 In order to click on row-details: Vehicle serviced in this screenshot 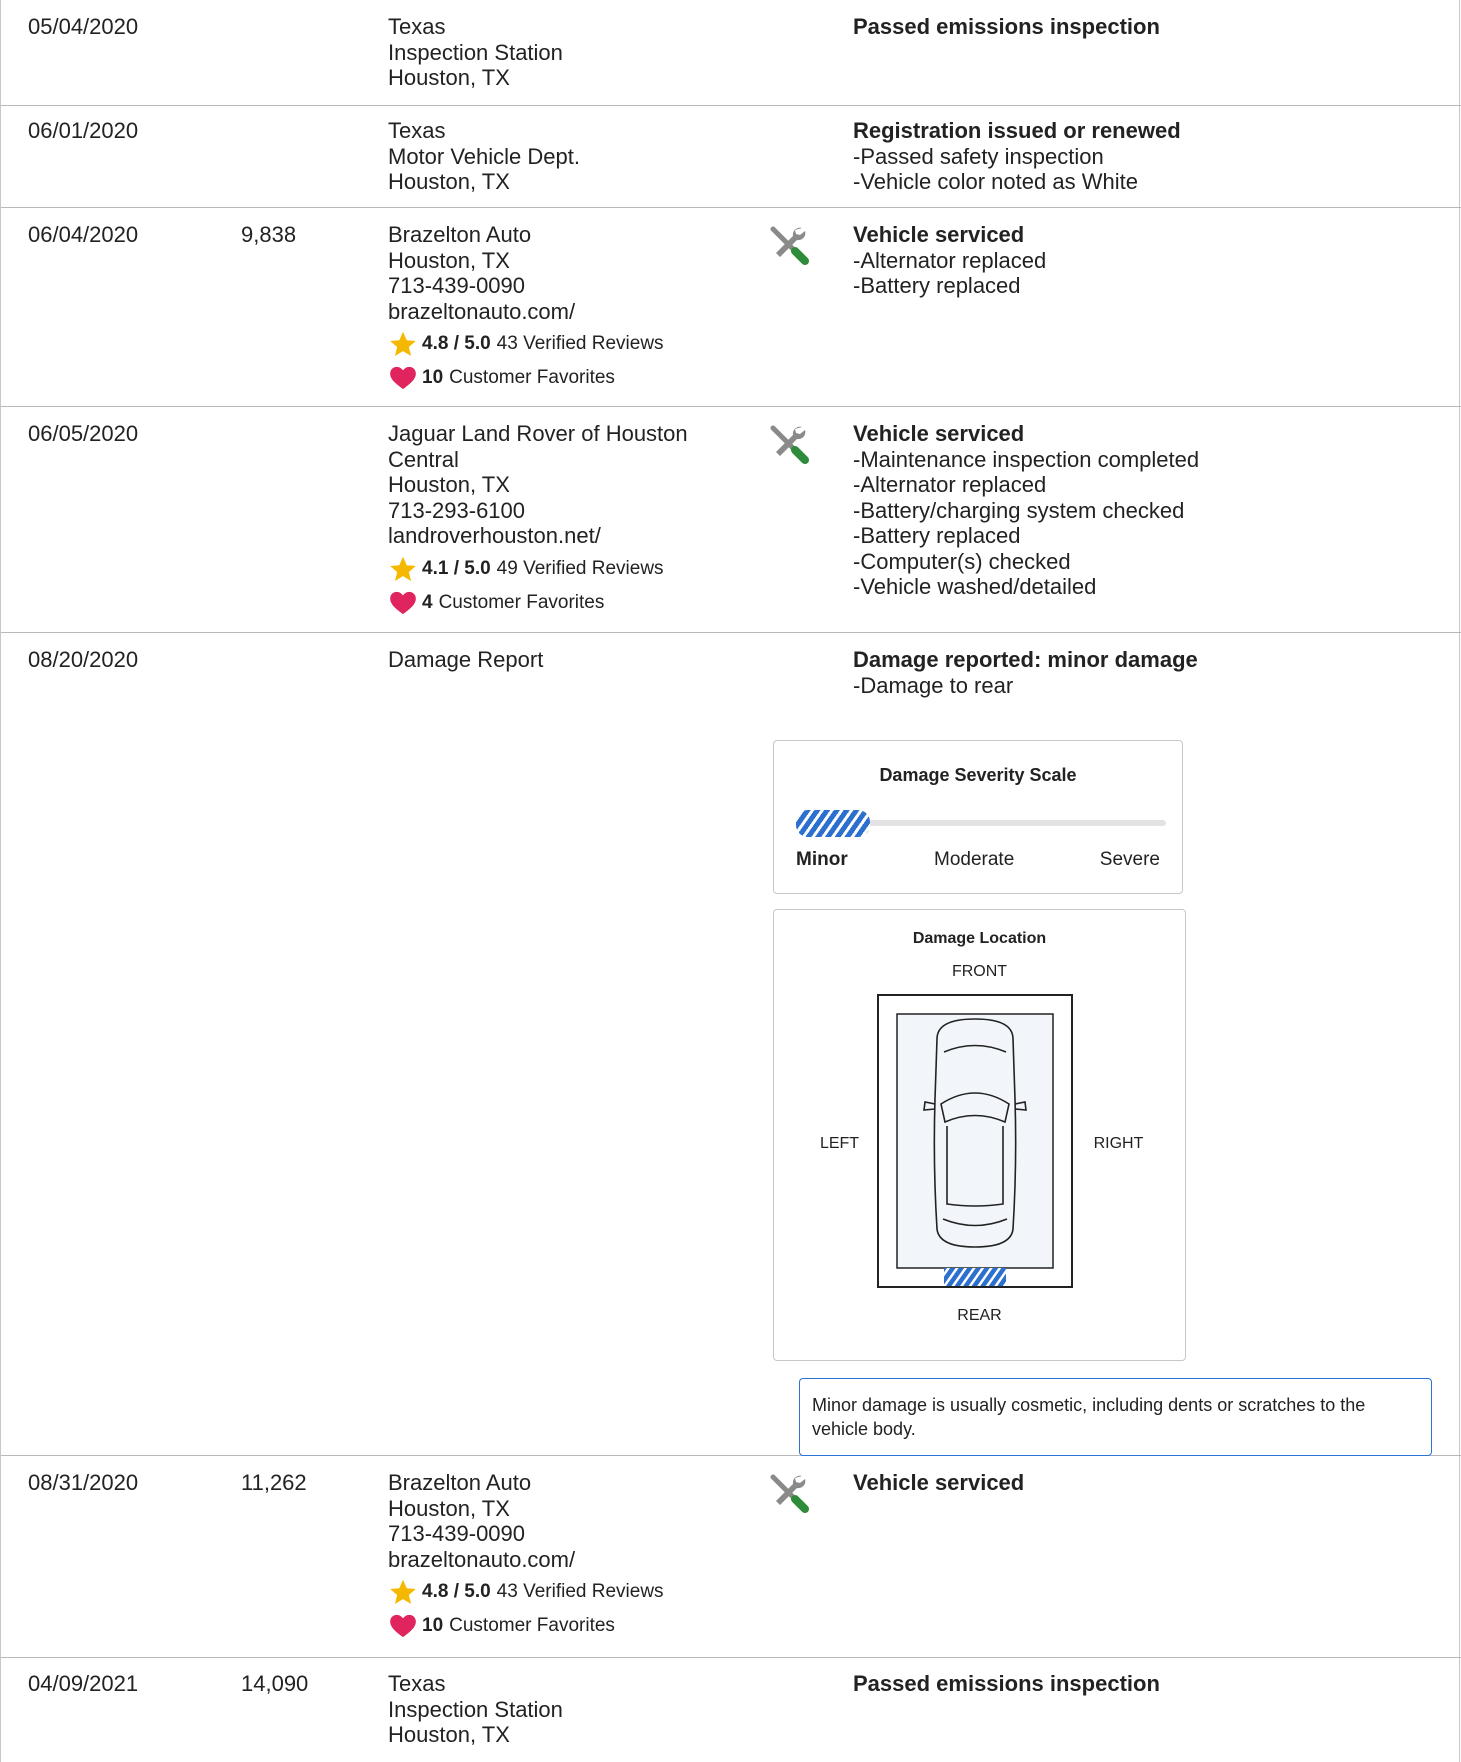, I will do `click(938, 1483)`.